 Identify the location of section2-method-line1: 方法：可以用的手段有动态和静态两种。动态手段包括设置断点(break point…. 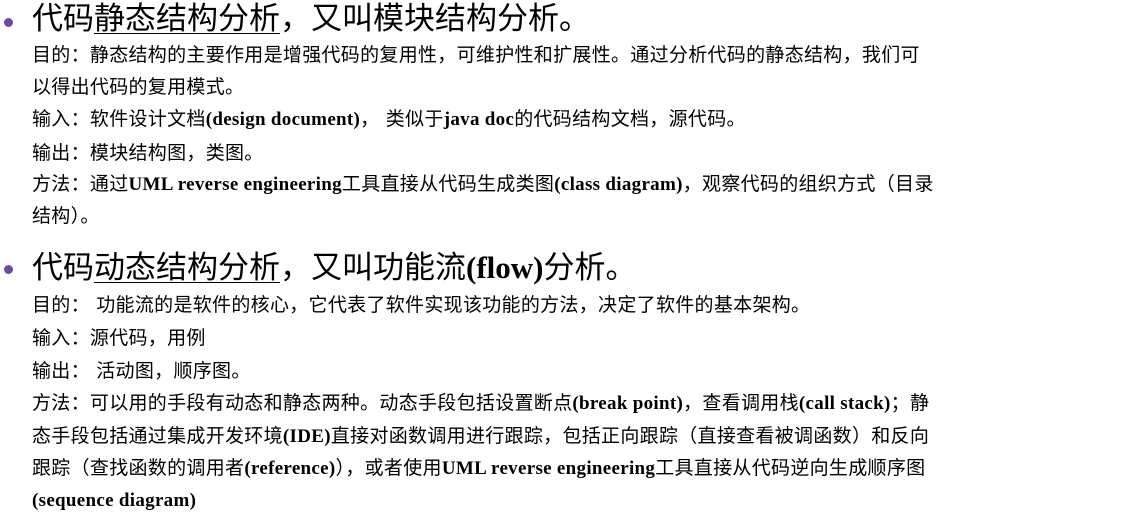
(575, 403).